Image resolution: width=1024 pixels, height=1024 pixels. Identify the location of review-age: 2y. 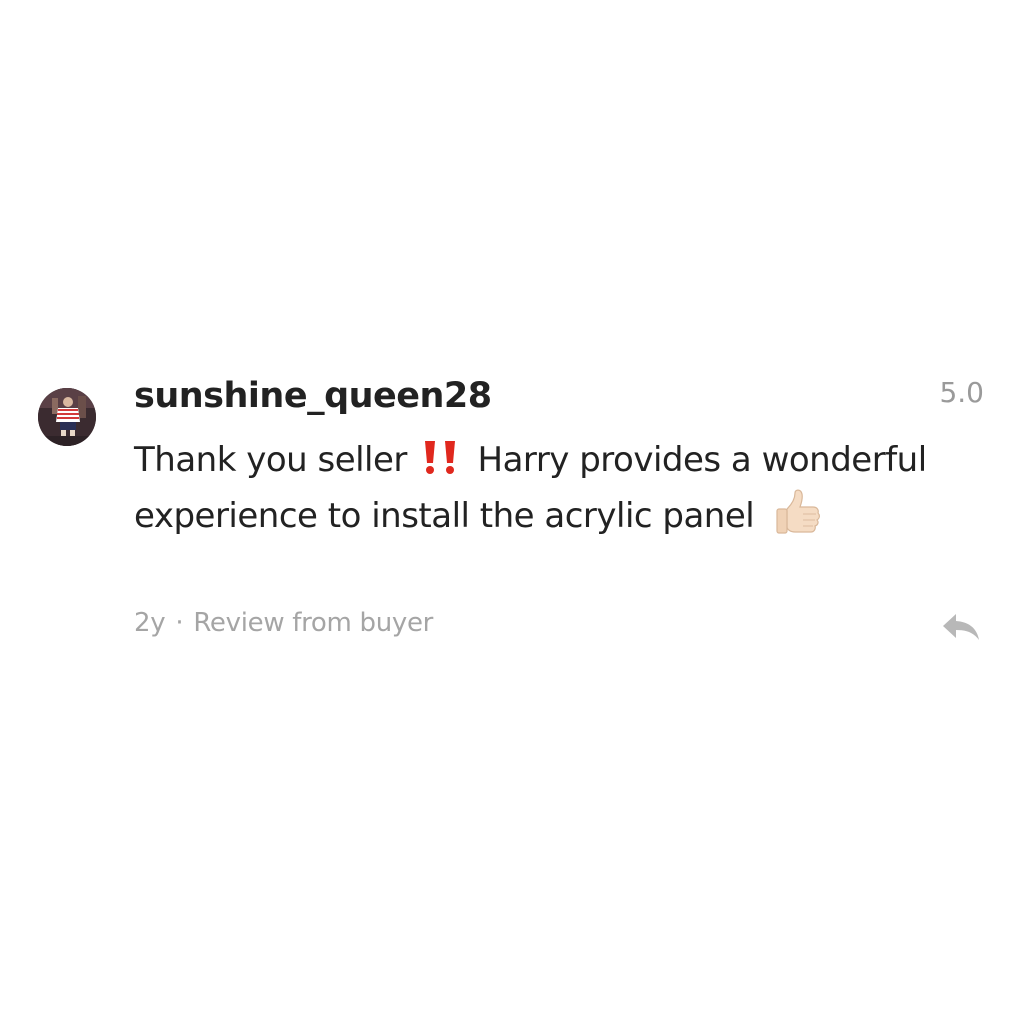
(150, 623).